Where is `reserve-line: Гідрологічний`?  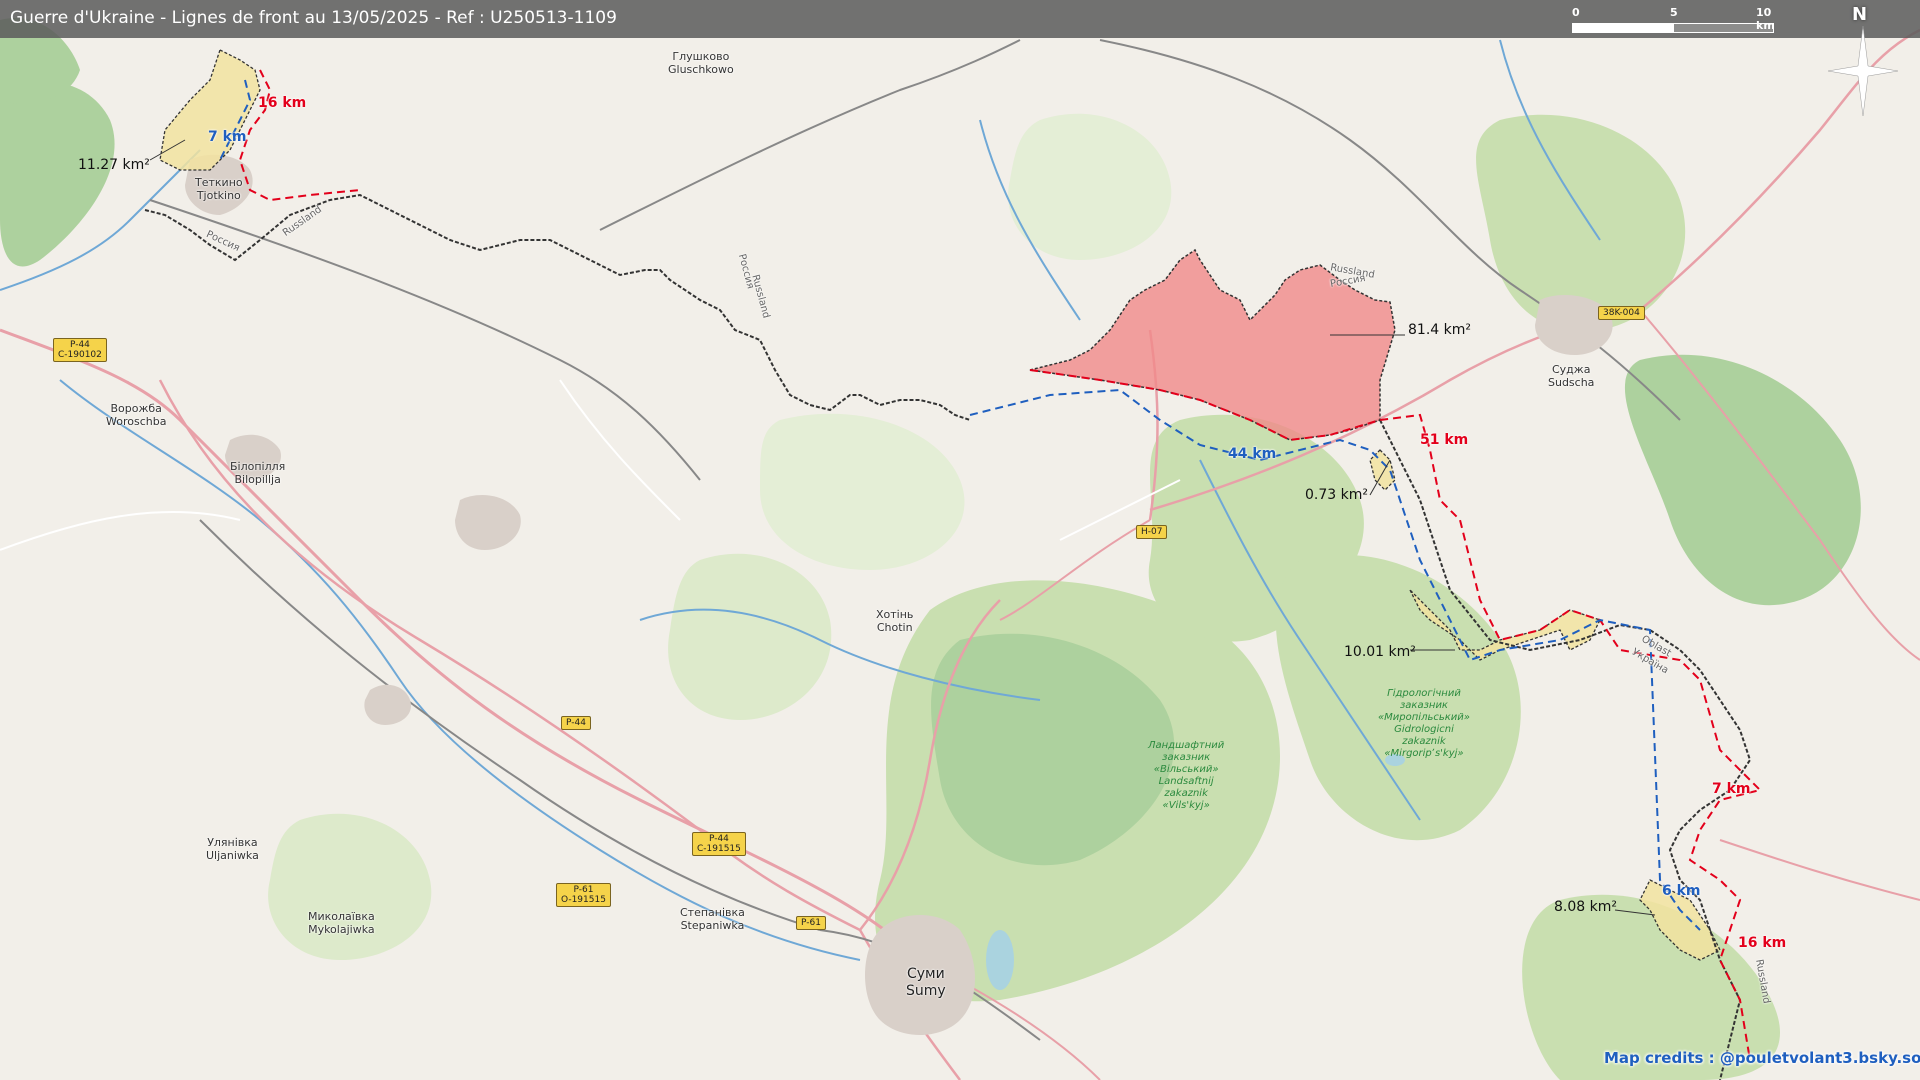
reserve-line: Гідрологічний is located at coordinates (1424, 693).